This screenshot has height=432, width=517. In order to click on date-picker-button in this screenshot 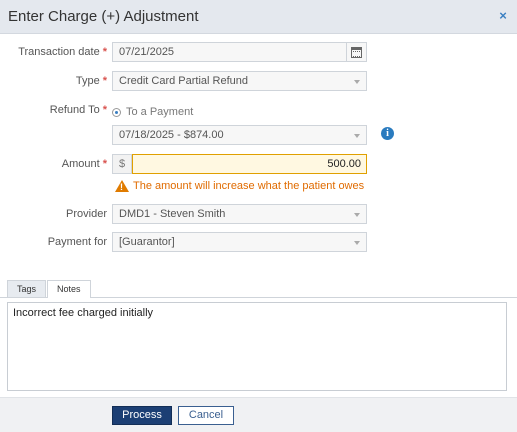, I will do `click(356, 52)`.